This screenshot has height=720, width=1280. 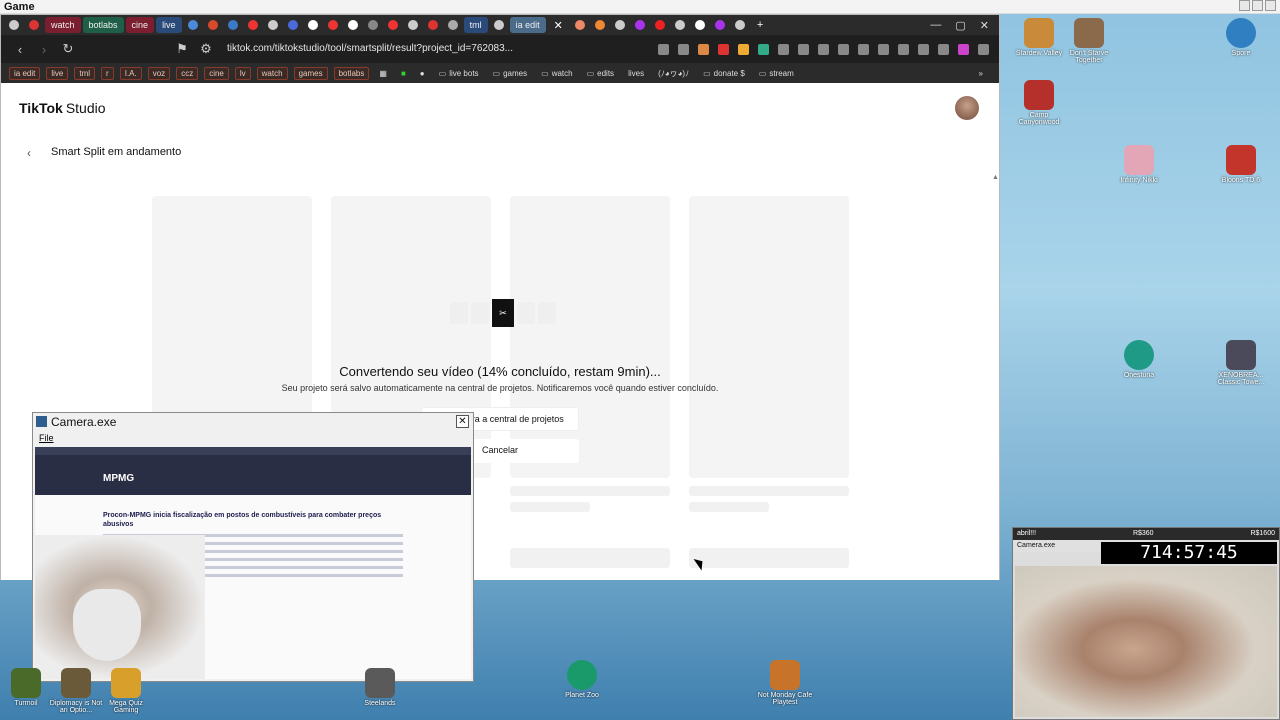 I want to click on bookmark-r: r, so click(x=107, y=73).